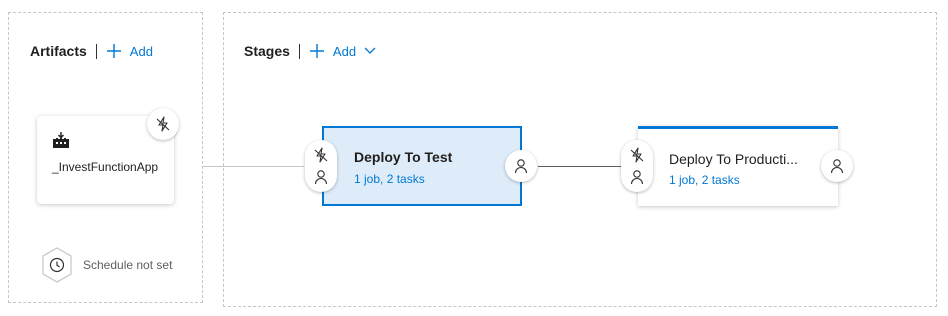 This screenshot has width=948, height=316. Describe the element at coordinates (141, 51) in the screenshot. I see `add-artifact-label: Add` at that location.